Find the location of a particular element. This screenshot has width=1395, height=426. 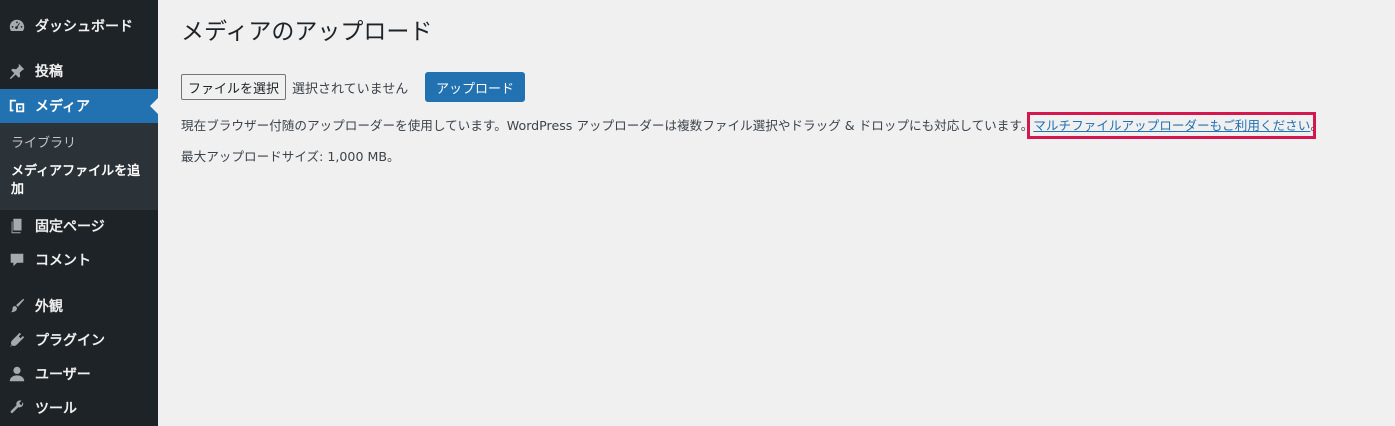

info-suffix: 。 is located at coordinates (1316, 125).